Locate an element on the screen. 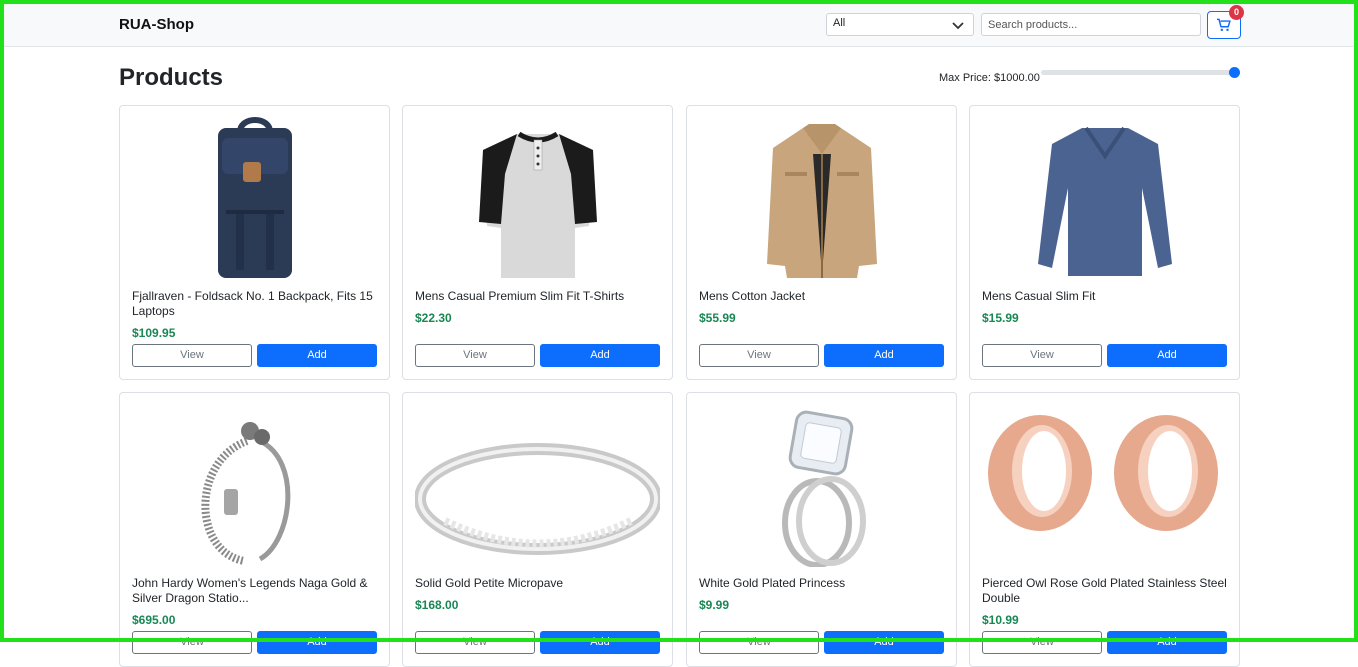 The image size is (1358, 667). cart-count-badge: 0 is located at coordinates (1236, 12).